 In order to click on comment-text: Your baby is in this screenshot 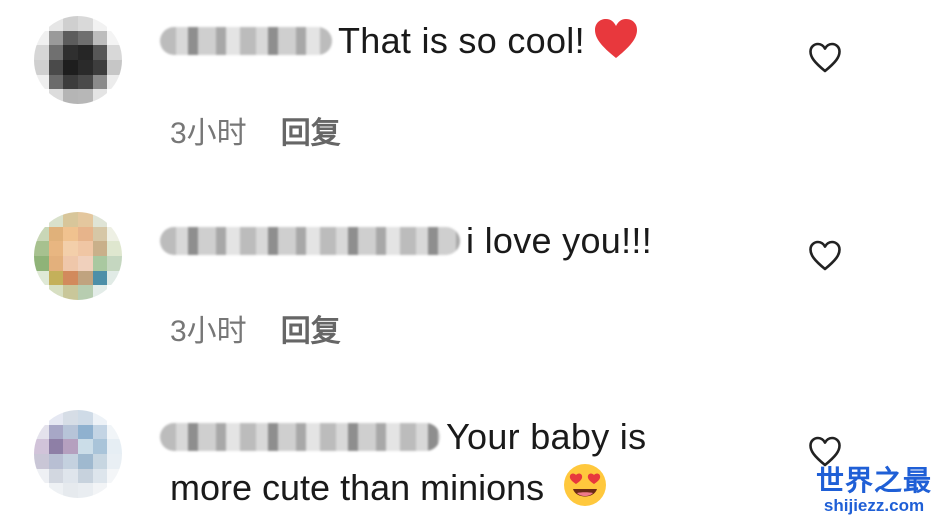, I will do `click(546, 436)`.